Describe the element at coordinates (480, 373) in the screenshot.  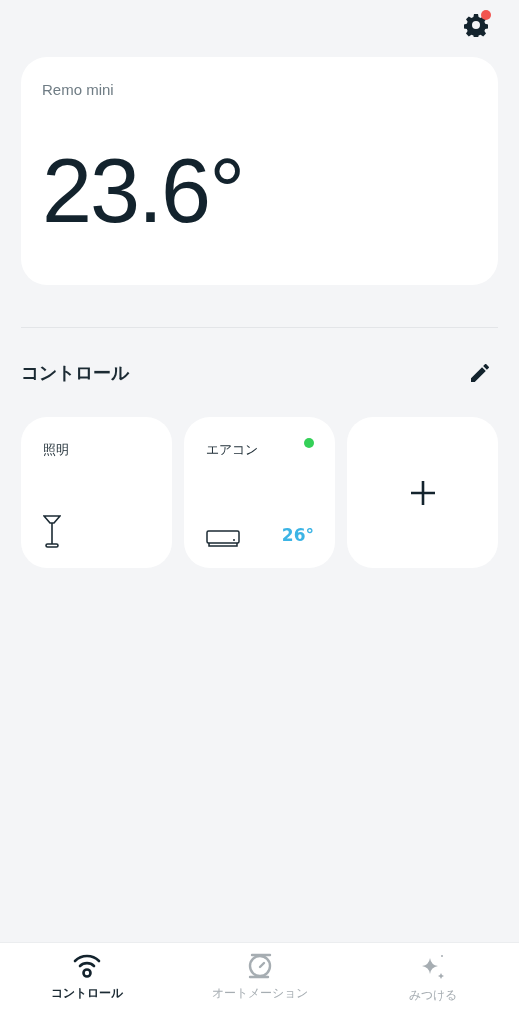
I see `pencil-icon` at that location.